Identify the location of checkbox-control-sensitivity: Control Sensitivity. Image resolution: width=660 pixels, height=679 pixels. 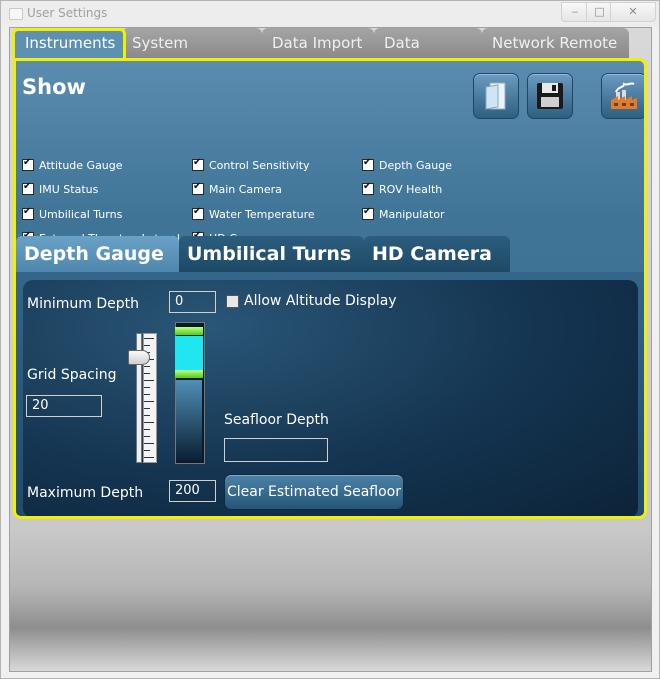
(251, 165).